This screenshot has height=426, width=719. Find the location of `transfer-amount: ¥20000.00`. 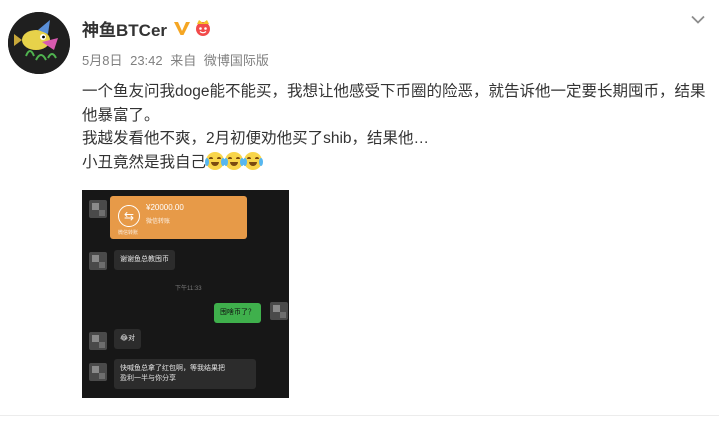

transfer-amount: ¥20000.00 is located at coordinates (165, 207).